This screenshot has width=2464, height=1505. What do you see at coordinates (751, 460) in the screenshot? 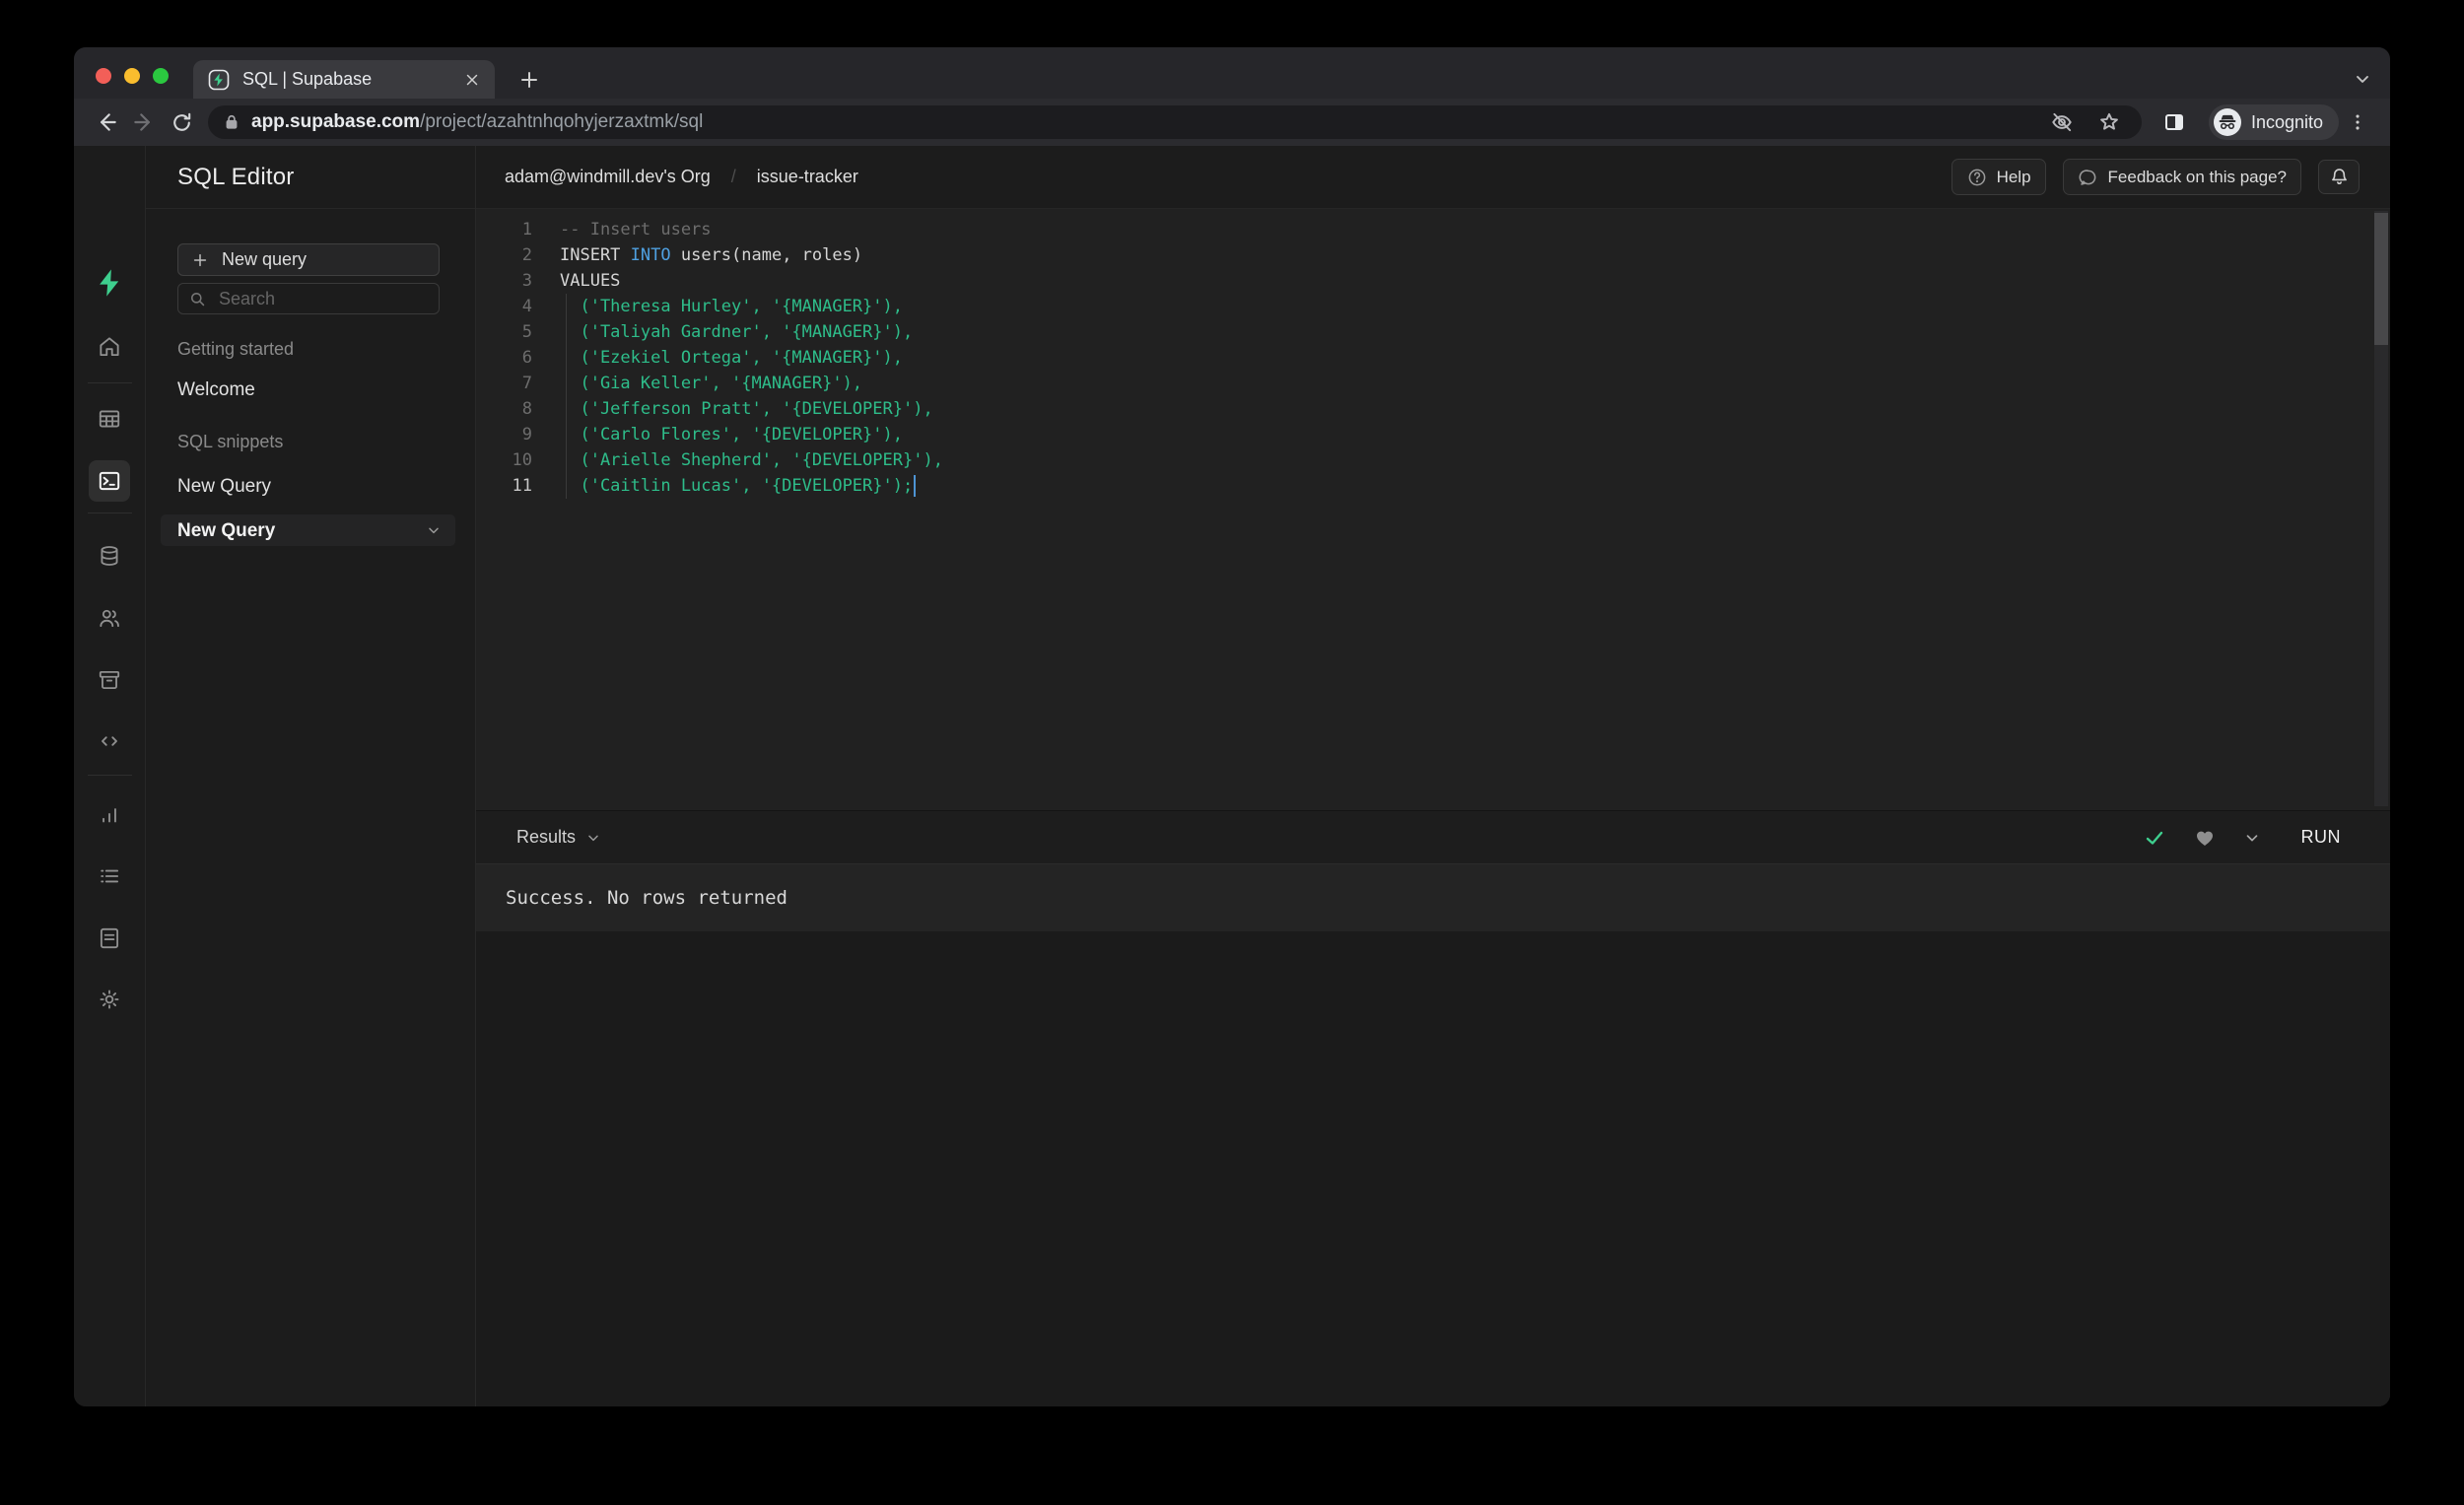
I see `code-text: ('Arielle Shepherd', '{DEVELOPER}'),` at bounding box center [751, 460].